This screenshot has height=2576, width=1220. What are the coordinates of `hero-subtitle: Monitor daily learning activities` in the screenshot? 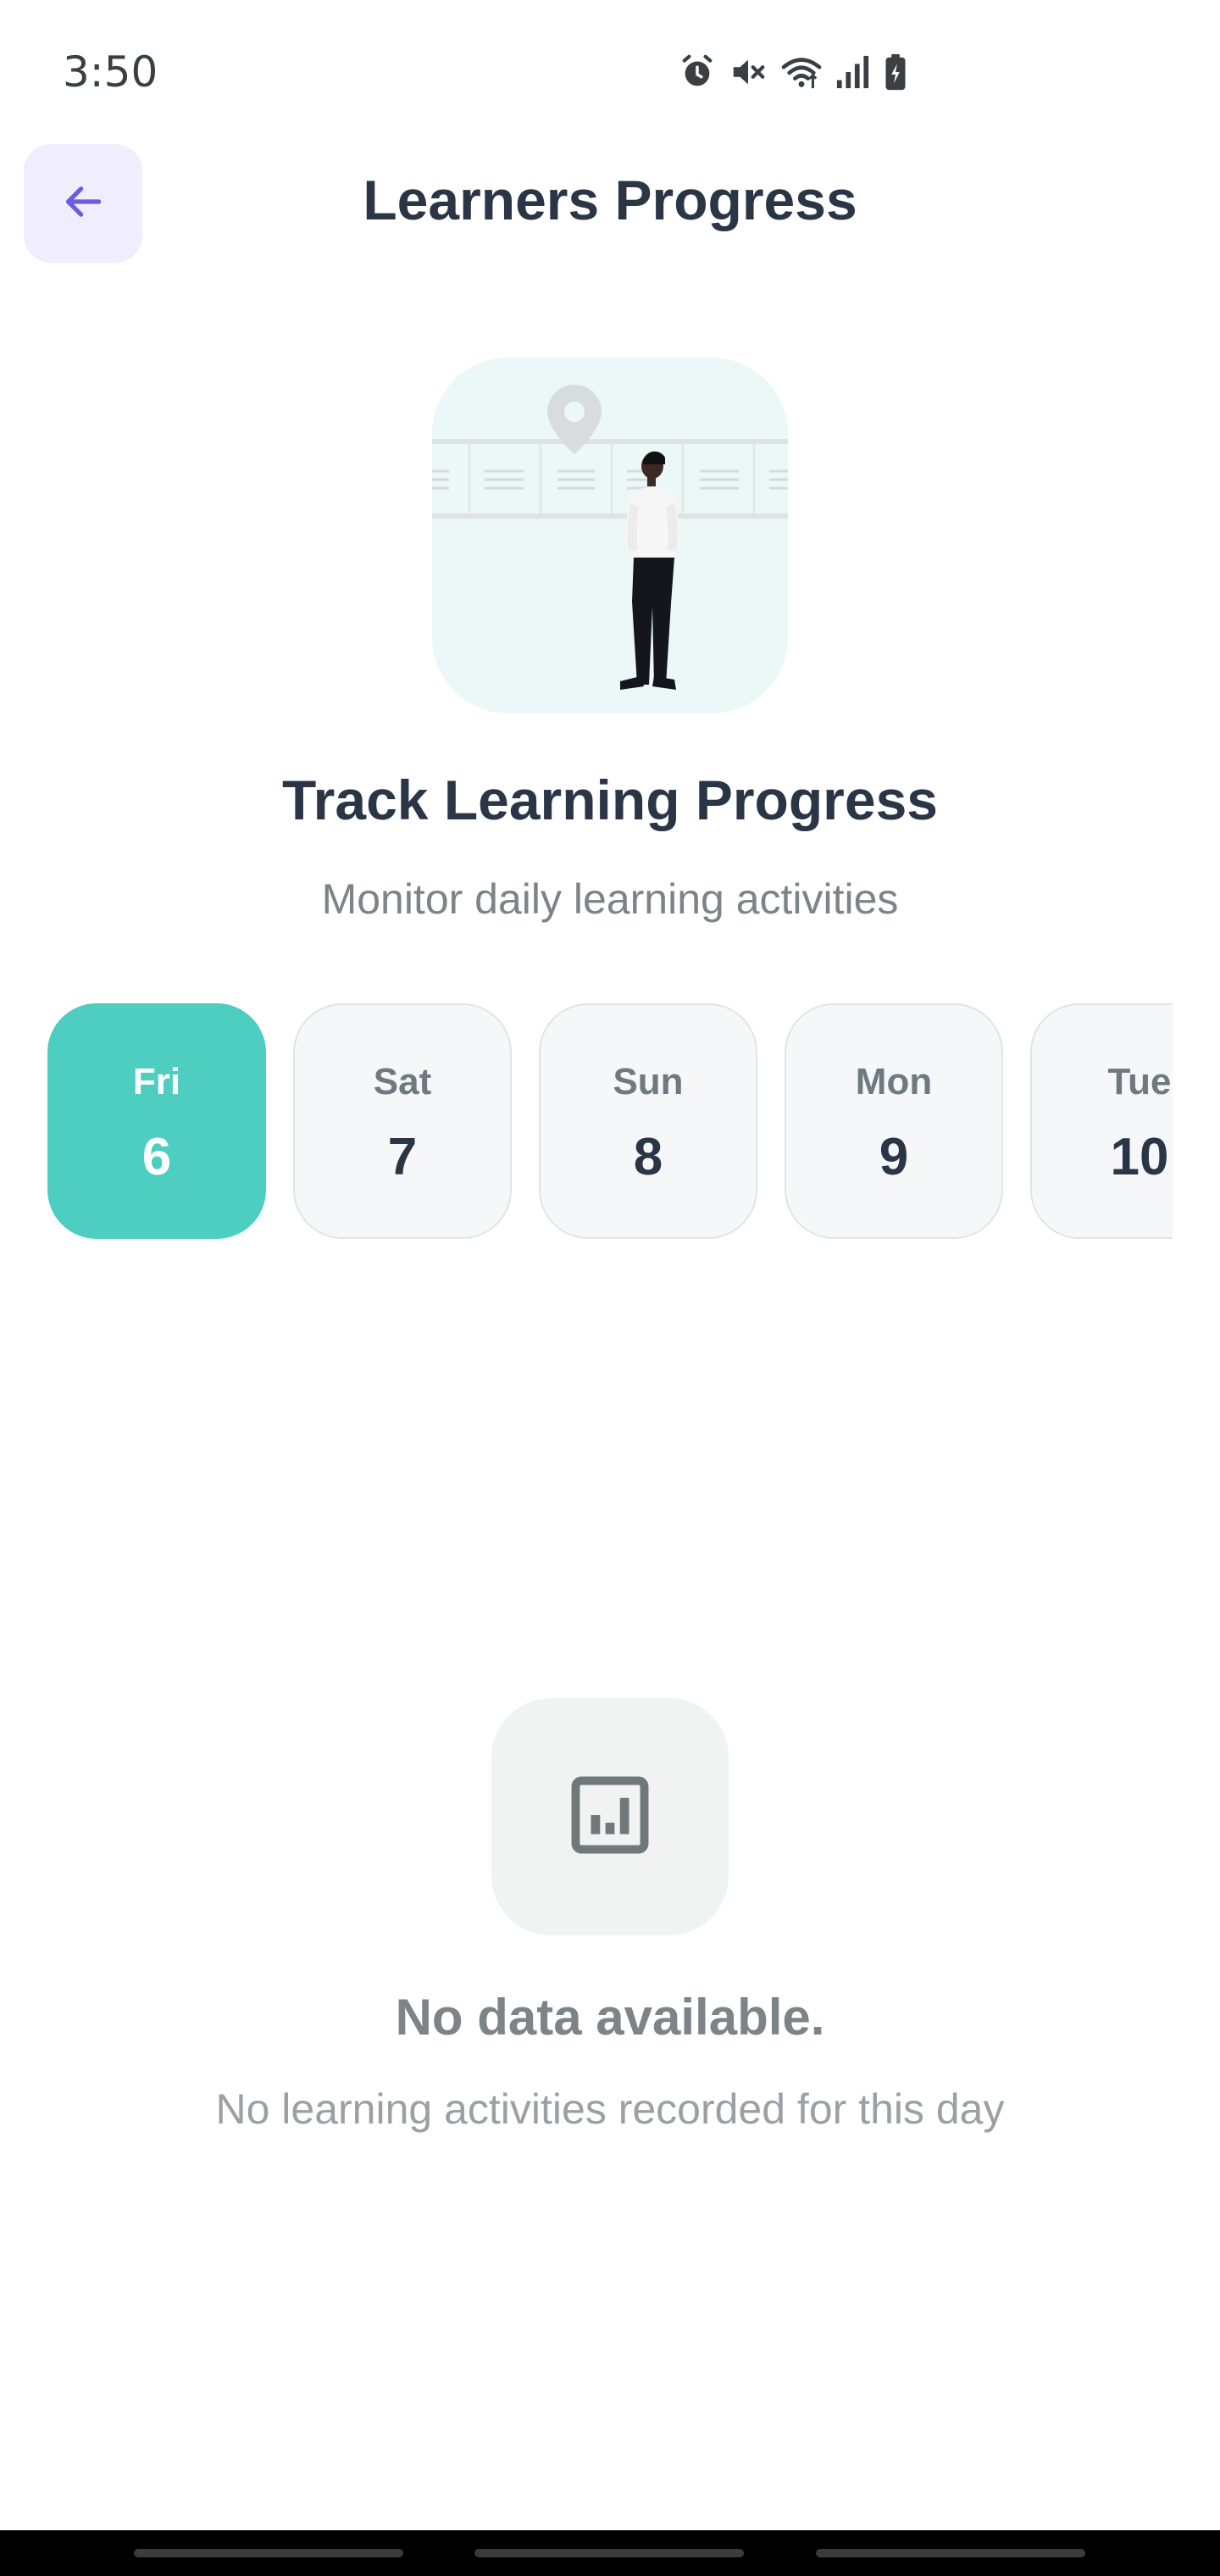 It's located at (610, 899).